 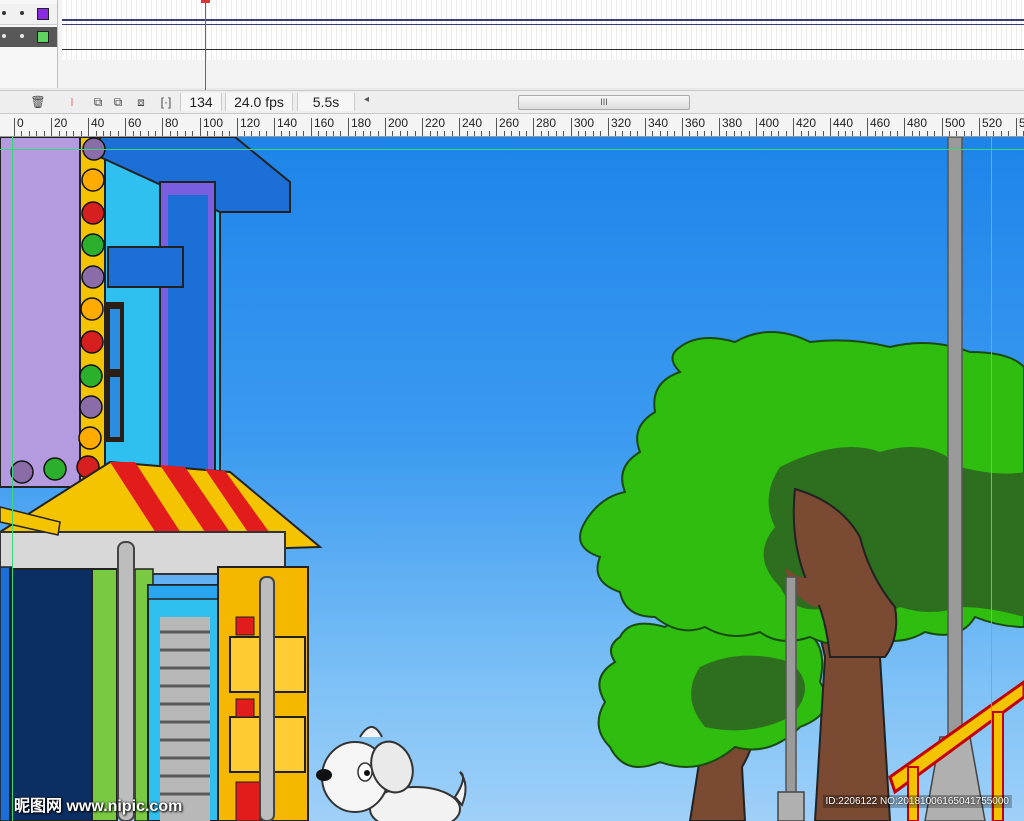 What do you see at coordinates (543, 20) in the screenshot?
I see `frame-span-line` at bounding box center [543, 20].